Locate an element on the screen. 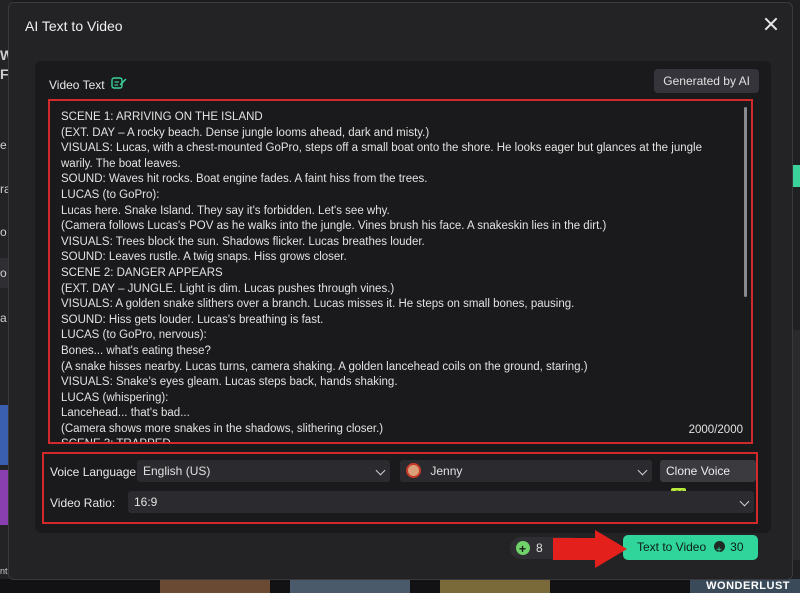 The height and width of the screenshot is (593, 800). text-to-video-cost: 30 is located at coordinates (737, 547).